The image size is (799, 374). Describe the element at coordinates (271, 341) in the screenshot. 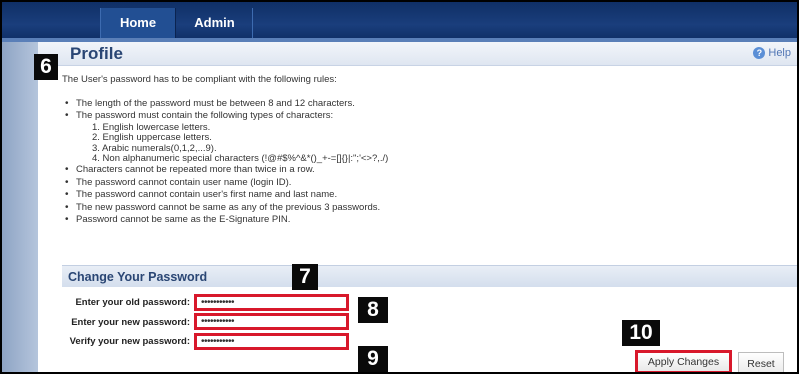

I see `verify-password-field: •••••••••••` at that location.